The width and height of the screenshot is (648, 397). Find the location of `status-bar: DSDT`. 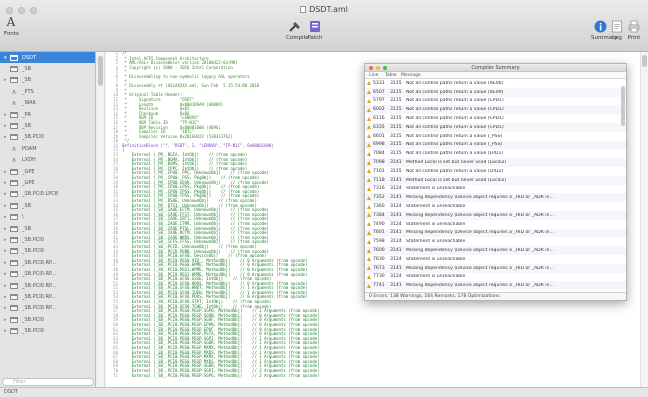

status-bar: DSDT is located at coordinates (324, 392).